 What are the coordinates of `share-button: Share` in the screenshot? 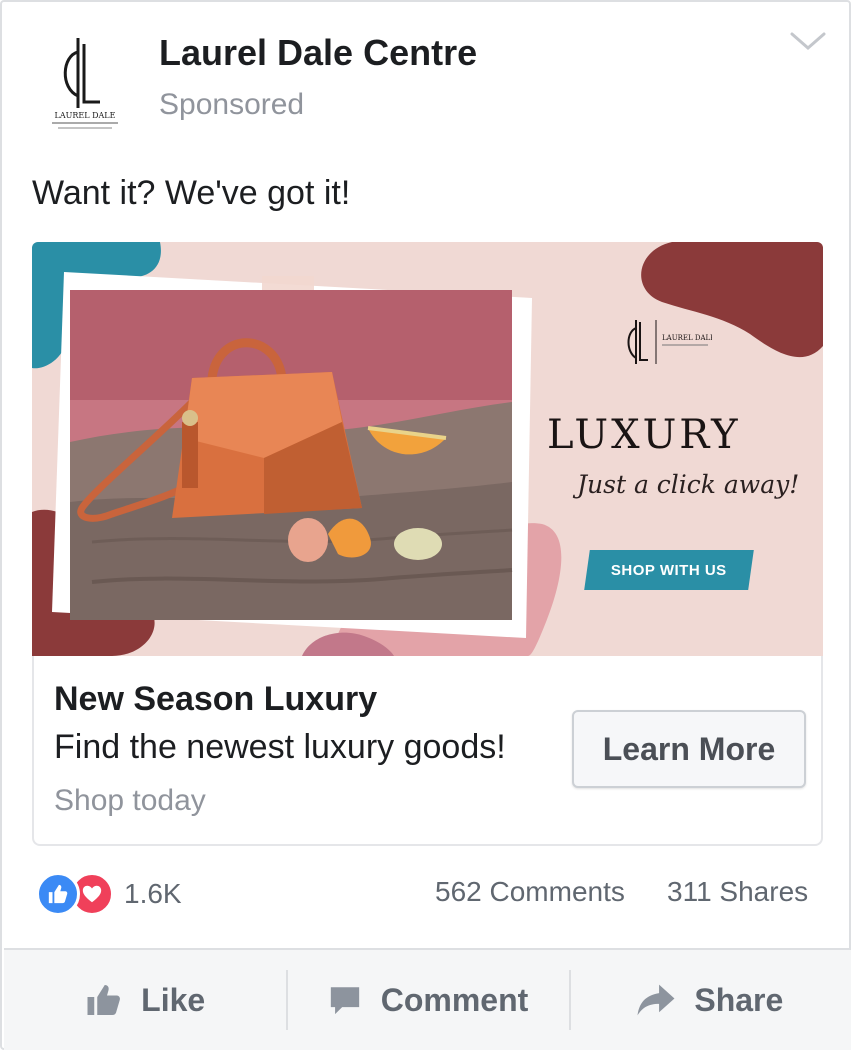 It's located at (709, 1000).